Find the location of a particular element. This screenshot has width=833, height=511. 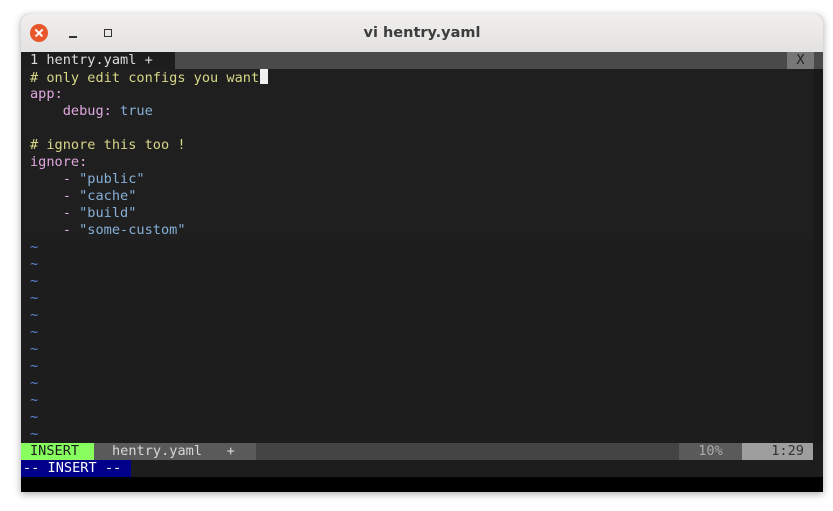

yaml-key: app is located at coordinates (42, 94).